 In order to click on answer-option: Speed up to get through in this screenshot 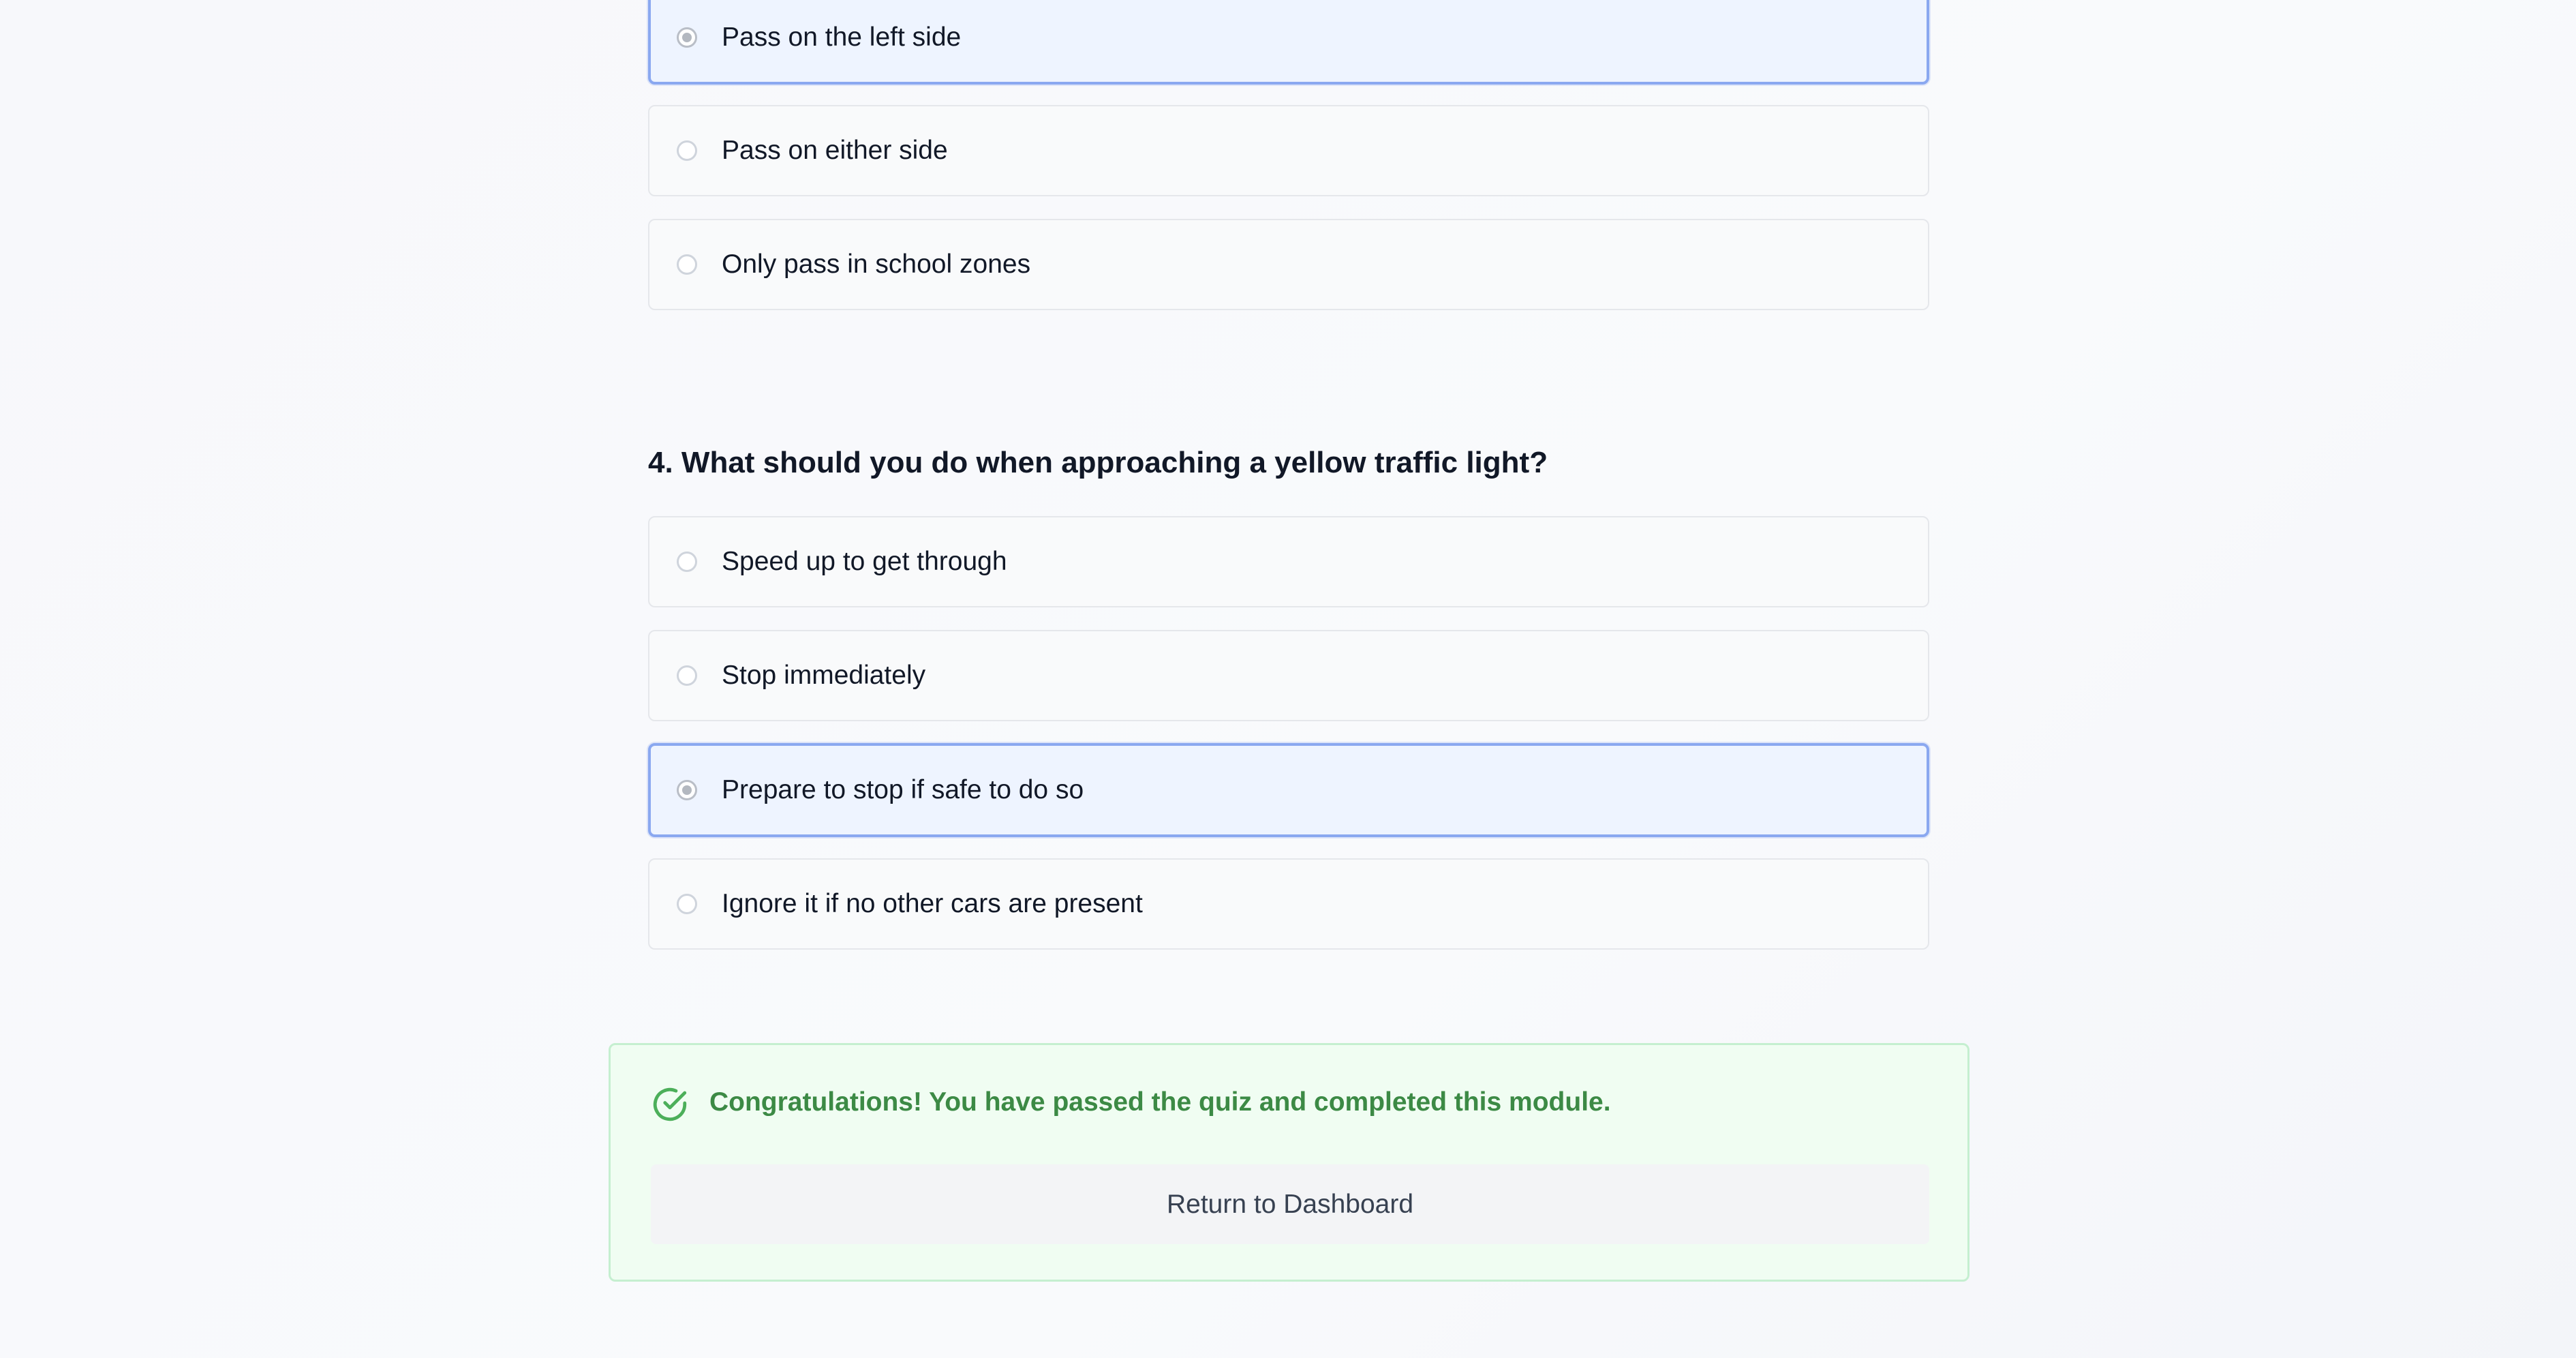, I will do `click(1288, 561)`.